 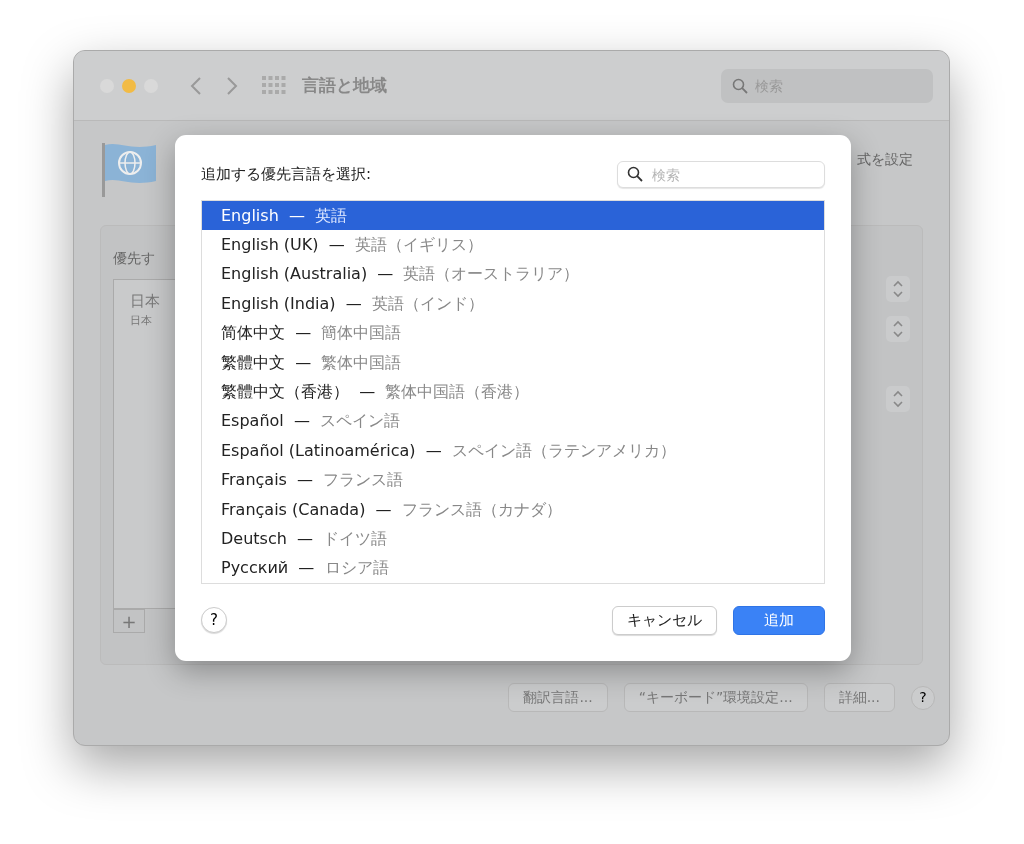 I want to click on header-text: 式を設定, so click(x=885, y=159).